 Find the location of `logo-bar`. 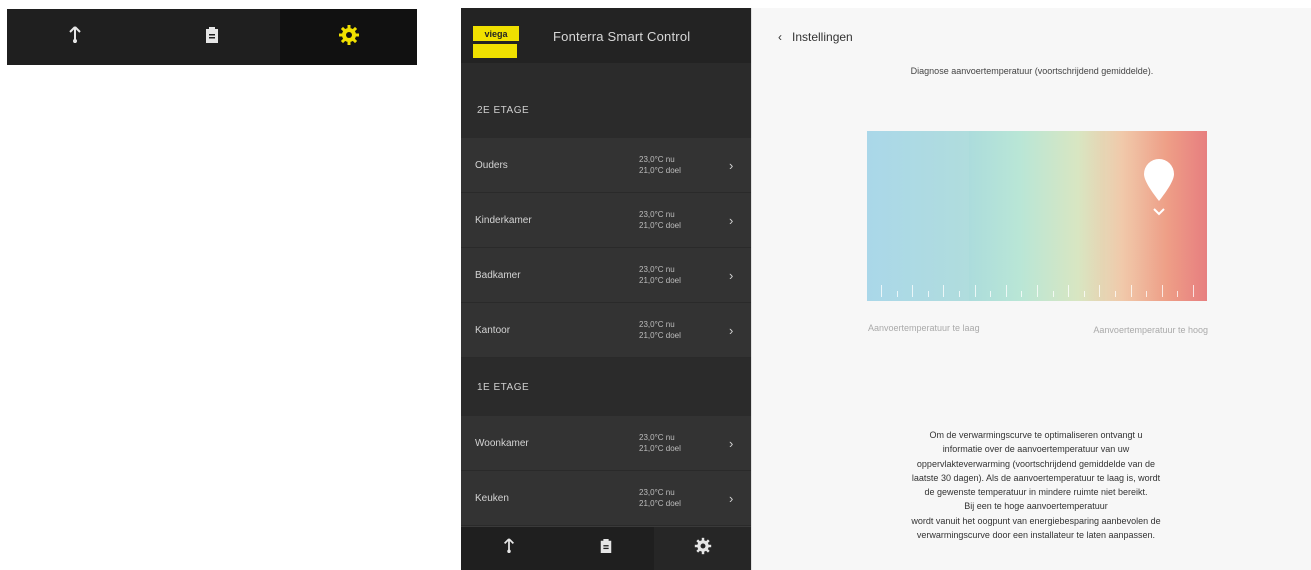

logo-bar is located at coordinates (495, 51).